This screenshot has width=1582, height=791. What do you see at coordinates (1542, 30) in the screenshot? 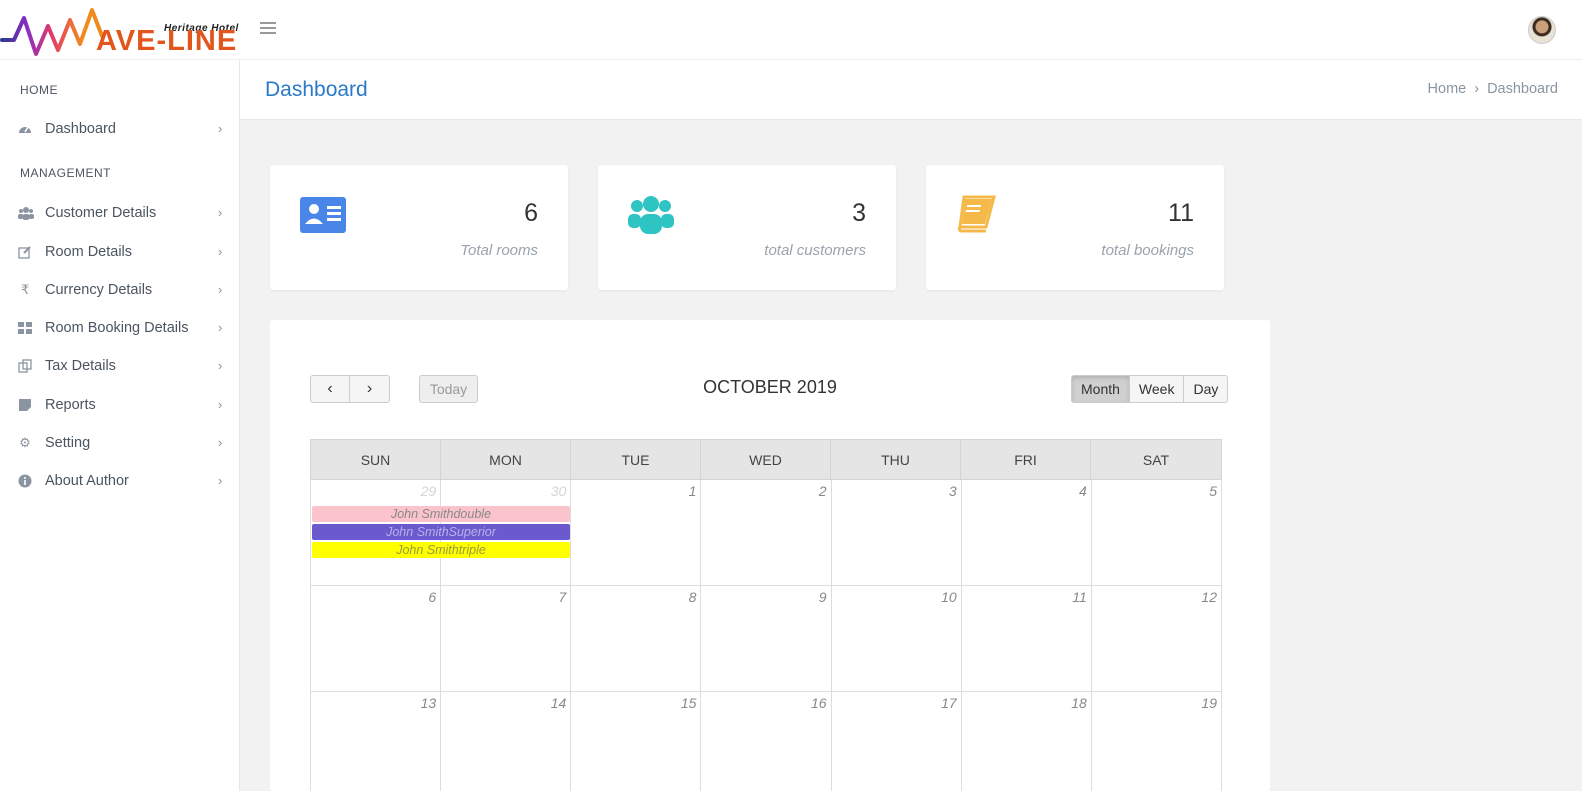
I see `avatar` at bounding box center [1542, 30].